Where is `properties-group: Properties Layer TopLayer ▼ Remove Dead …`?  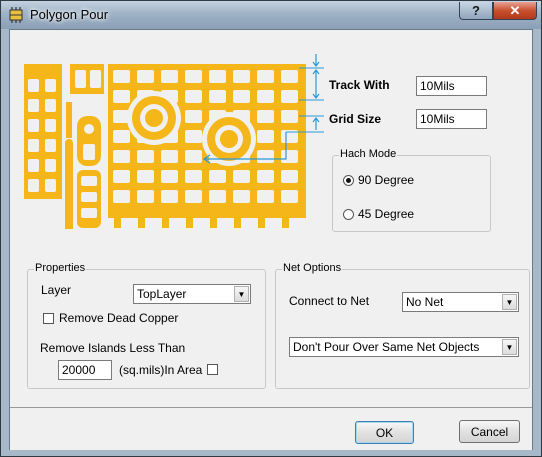
properties-group: Properties Layer TopLayer ▼ Remove Dead … is located at coordinates (146, 325).